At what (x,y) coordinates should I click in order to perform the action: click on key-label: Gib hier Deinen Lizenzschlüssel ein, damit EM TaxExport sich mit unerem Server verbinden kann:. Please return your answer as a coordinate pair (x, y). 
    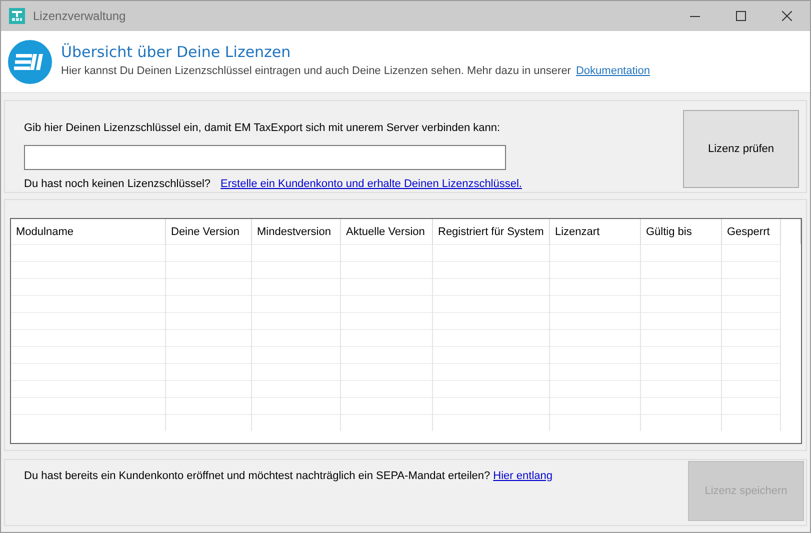
    Looking at the image, I should click on (263, 128).